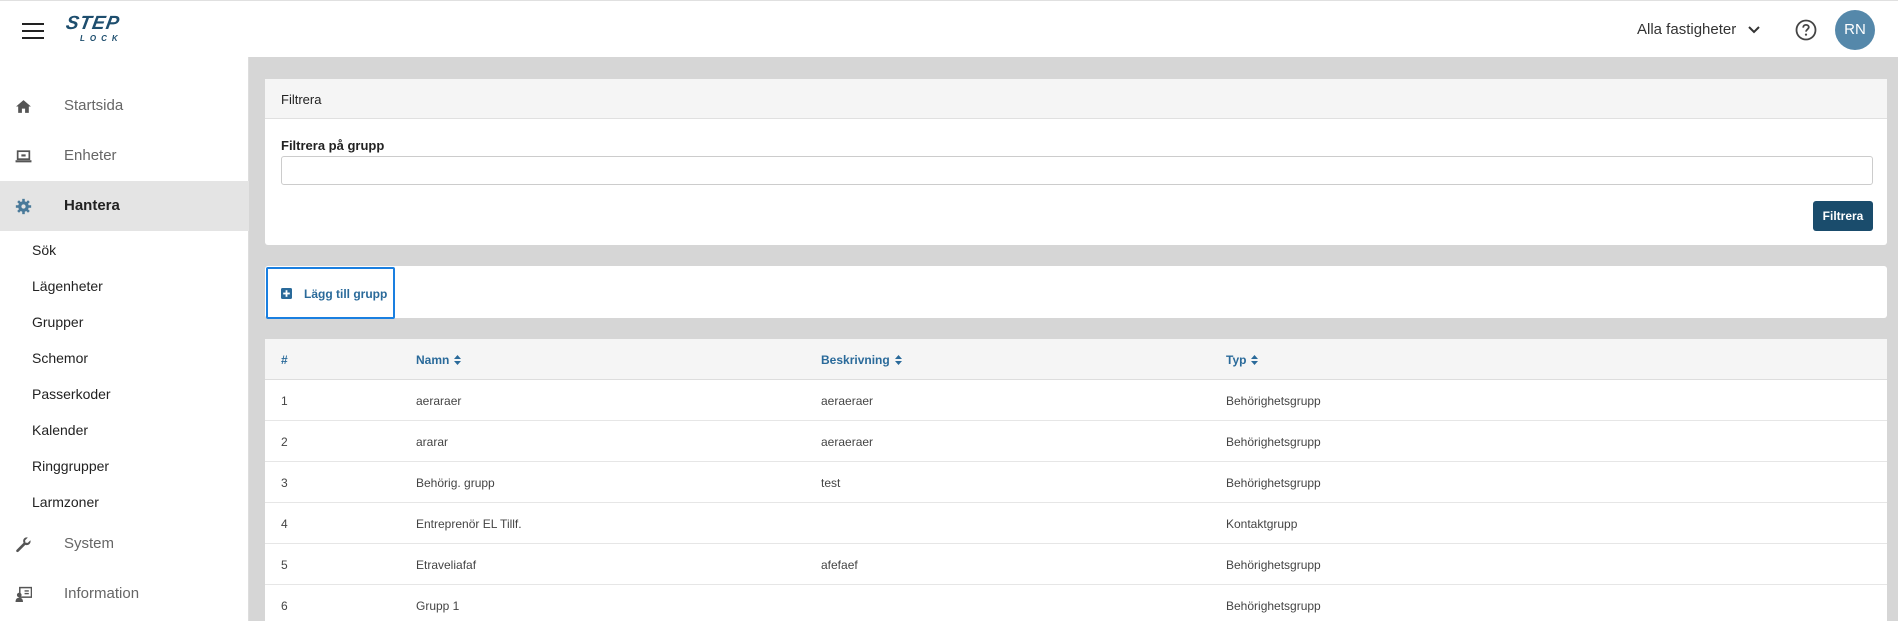 The height and width of the screenshot is (621, 1898). What do you see at coordinates (439, 401) in the screenshot?
I see `cell-namn: aeraraer` at bounding box center [439, 401].